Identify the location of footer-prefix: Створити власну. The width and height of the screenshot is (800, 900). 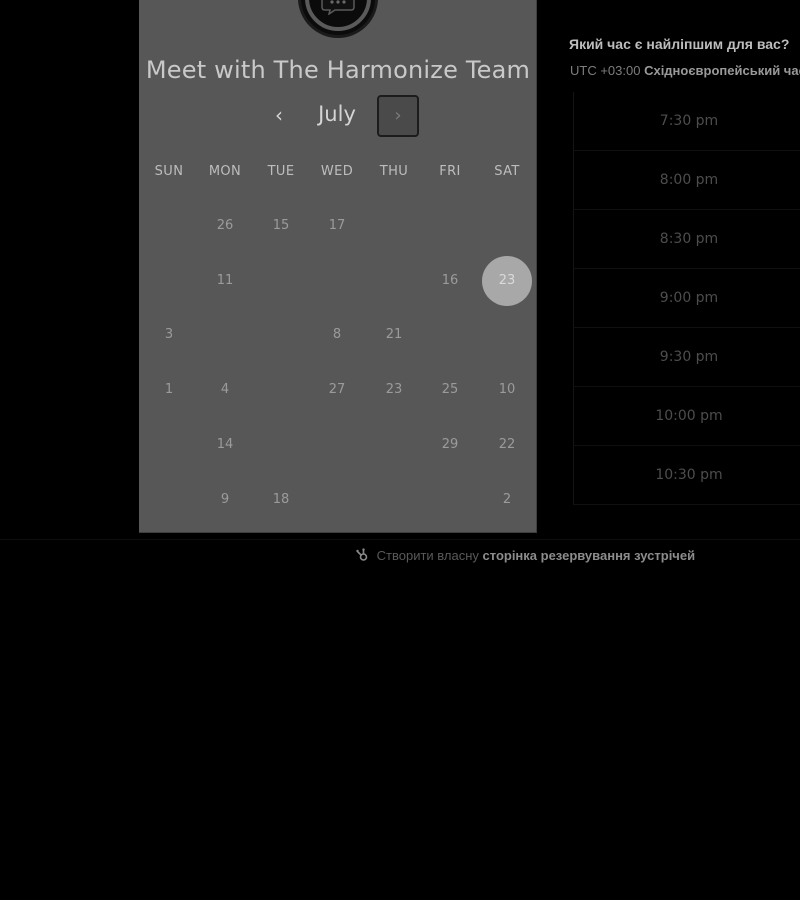
(427, 555).